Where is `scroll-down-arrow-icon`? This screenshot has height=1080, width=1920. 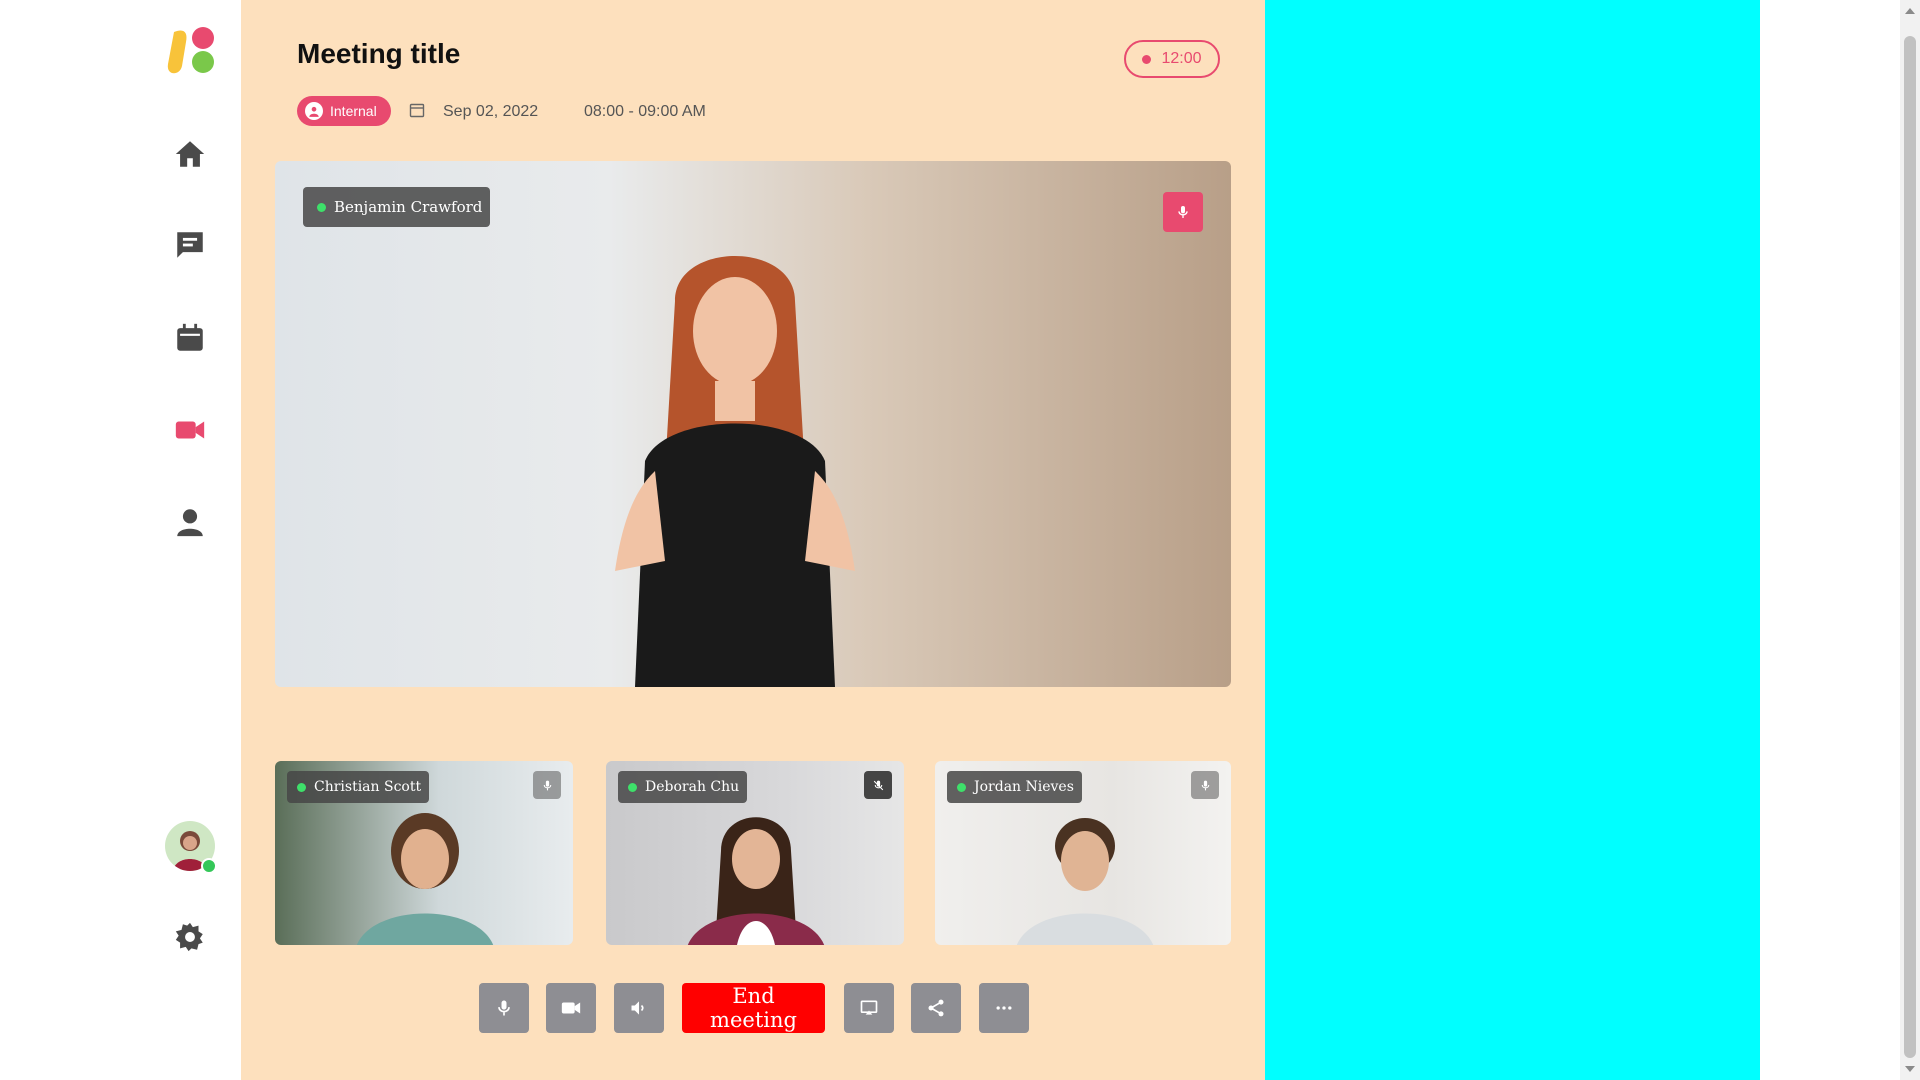
scroll-down-arrow-icon is located at coordinates (1910, 1069).